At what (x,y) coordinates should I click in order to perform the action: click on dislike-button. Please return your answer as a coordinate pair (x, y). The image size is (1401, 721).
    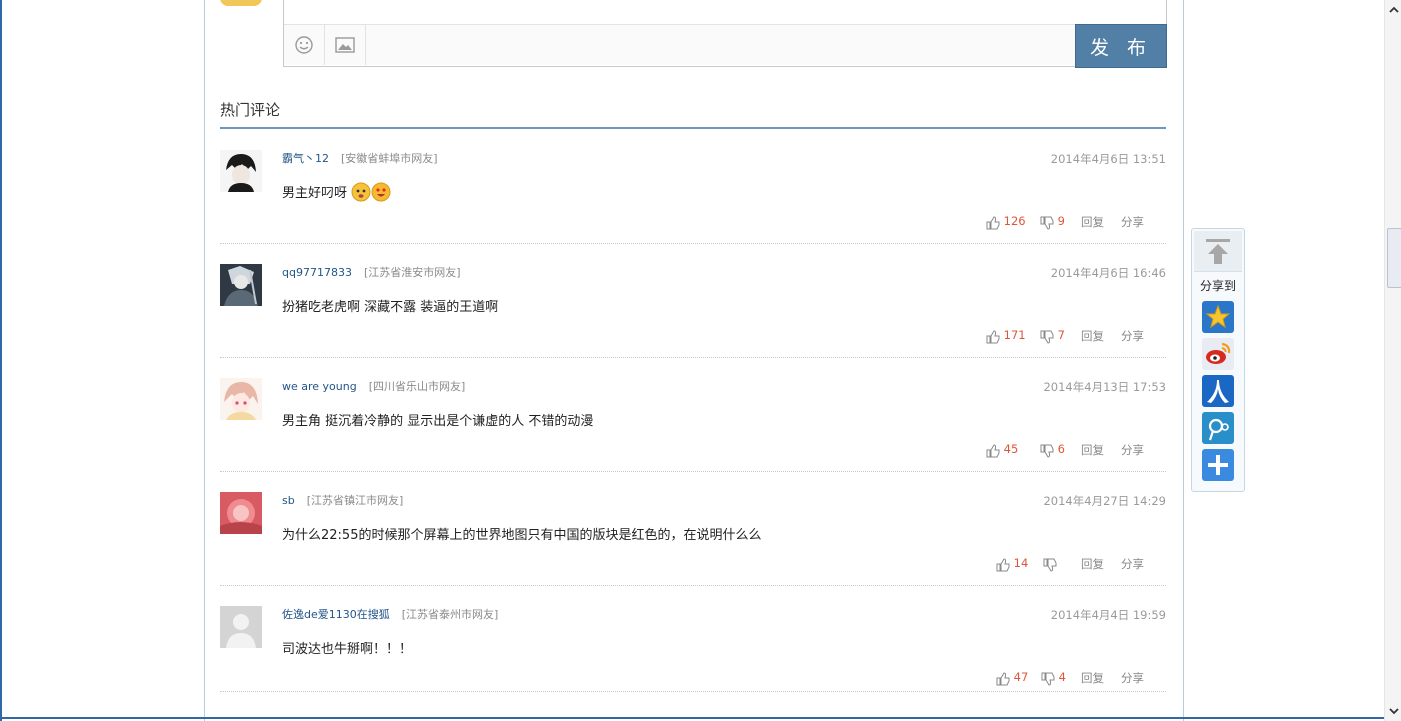
    Looking at the image, I should click on (1050, 564).